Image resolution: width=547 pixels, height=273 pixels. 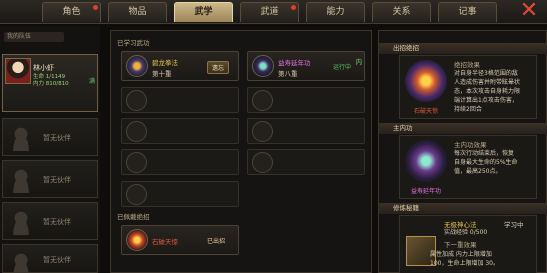 I want to click on tab-bar: 角色 物品 武学 武道 能力 关系 记事 ✕, so click(x=273, y=12).